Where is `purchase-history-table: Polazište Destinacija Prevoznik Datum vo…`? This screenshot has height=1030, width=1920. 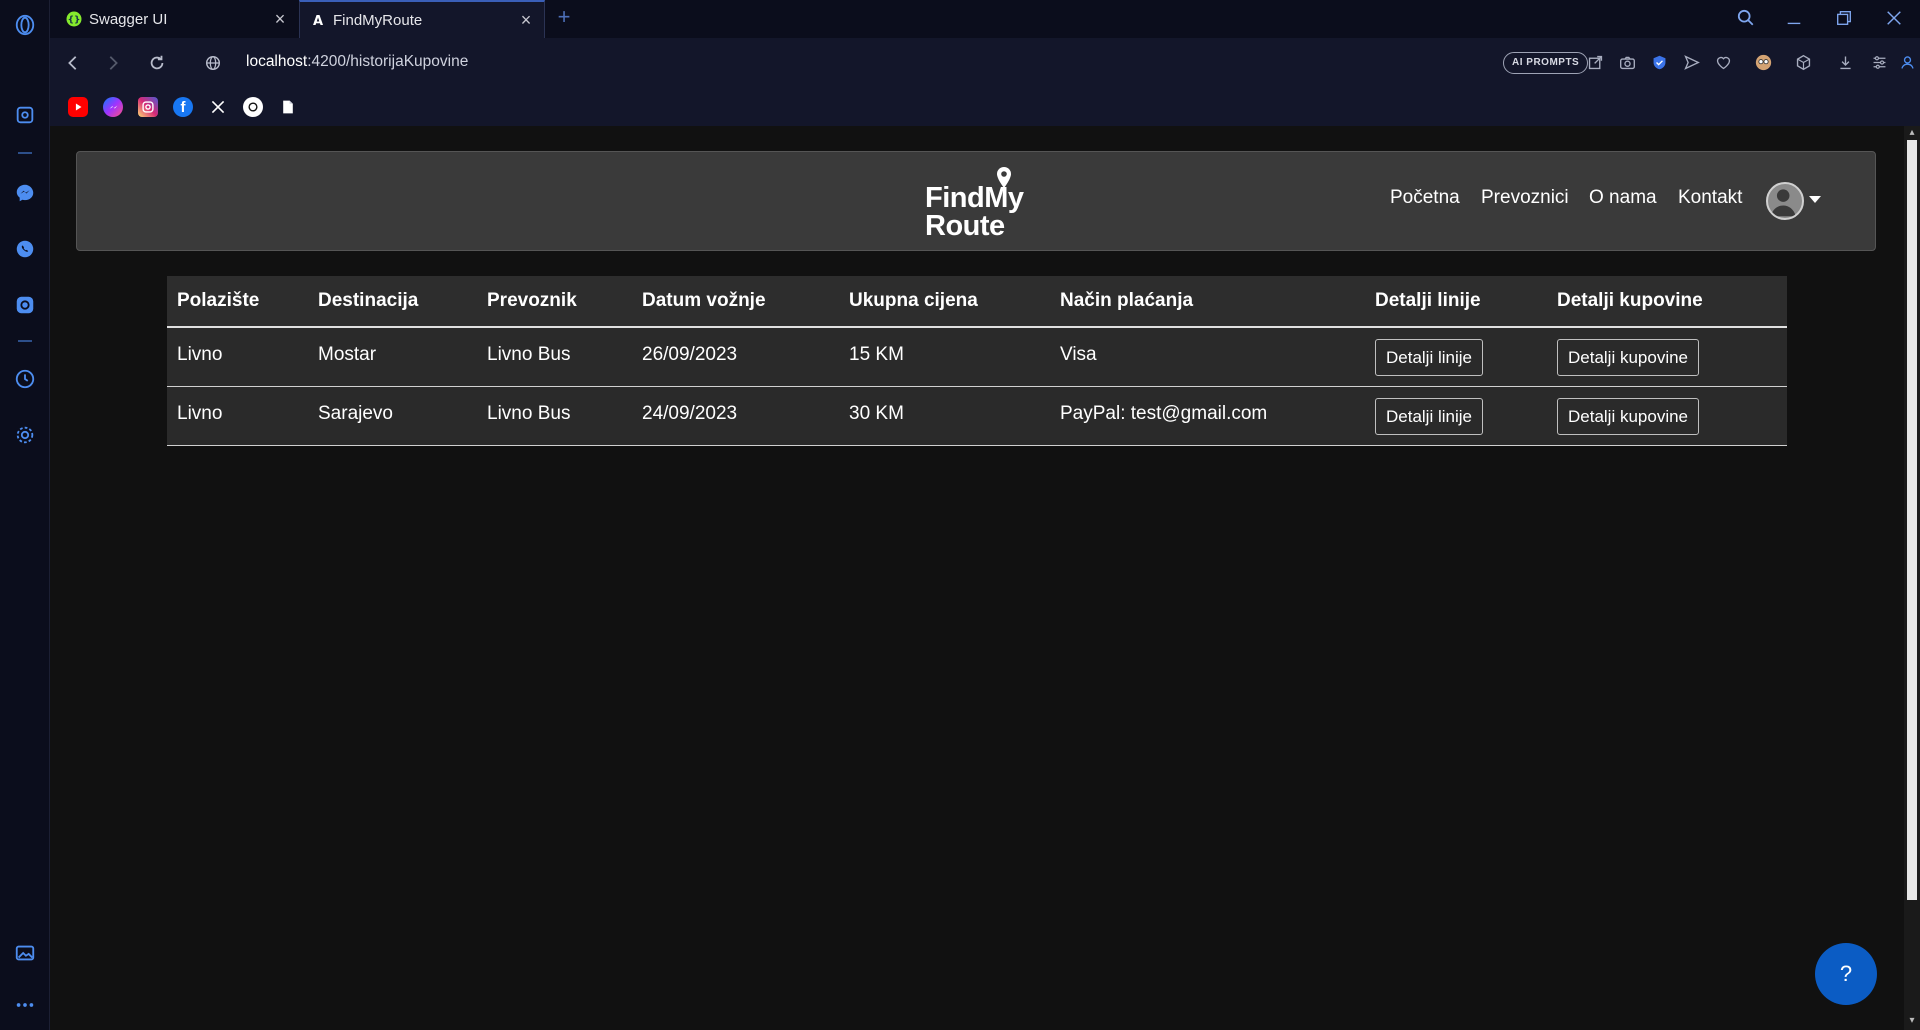
purchase-history-table: Polazište Destinacija Prevoznik Datum vo… is located at coordinates (977, 361).